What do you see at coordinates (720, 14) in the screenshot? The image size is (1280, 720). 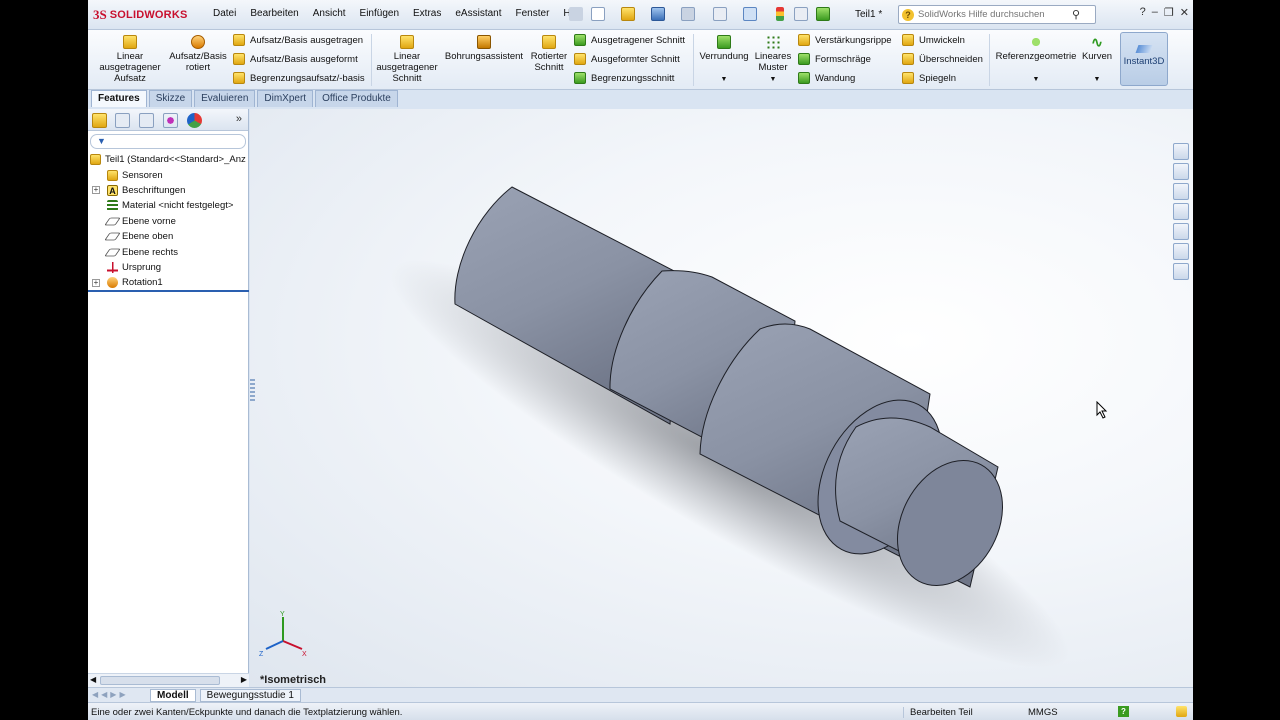 I see `undo-icon` at bounding box center [720, 14].